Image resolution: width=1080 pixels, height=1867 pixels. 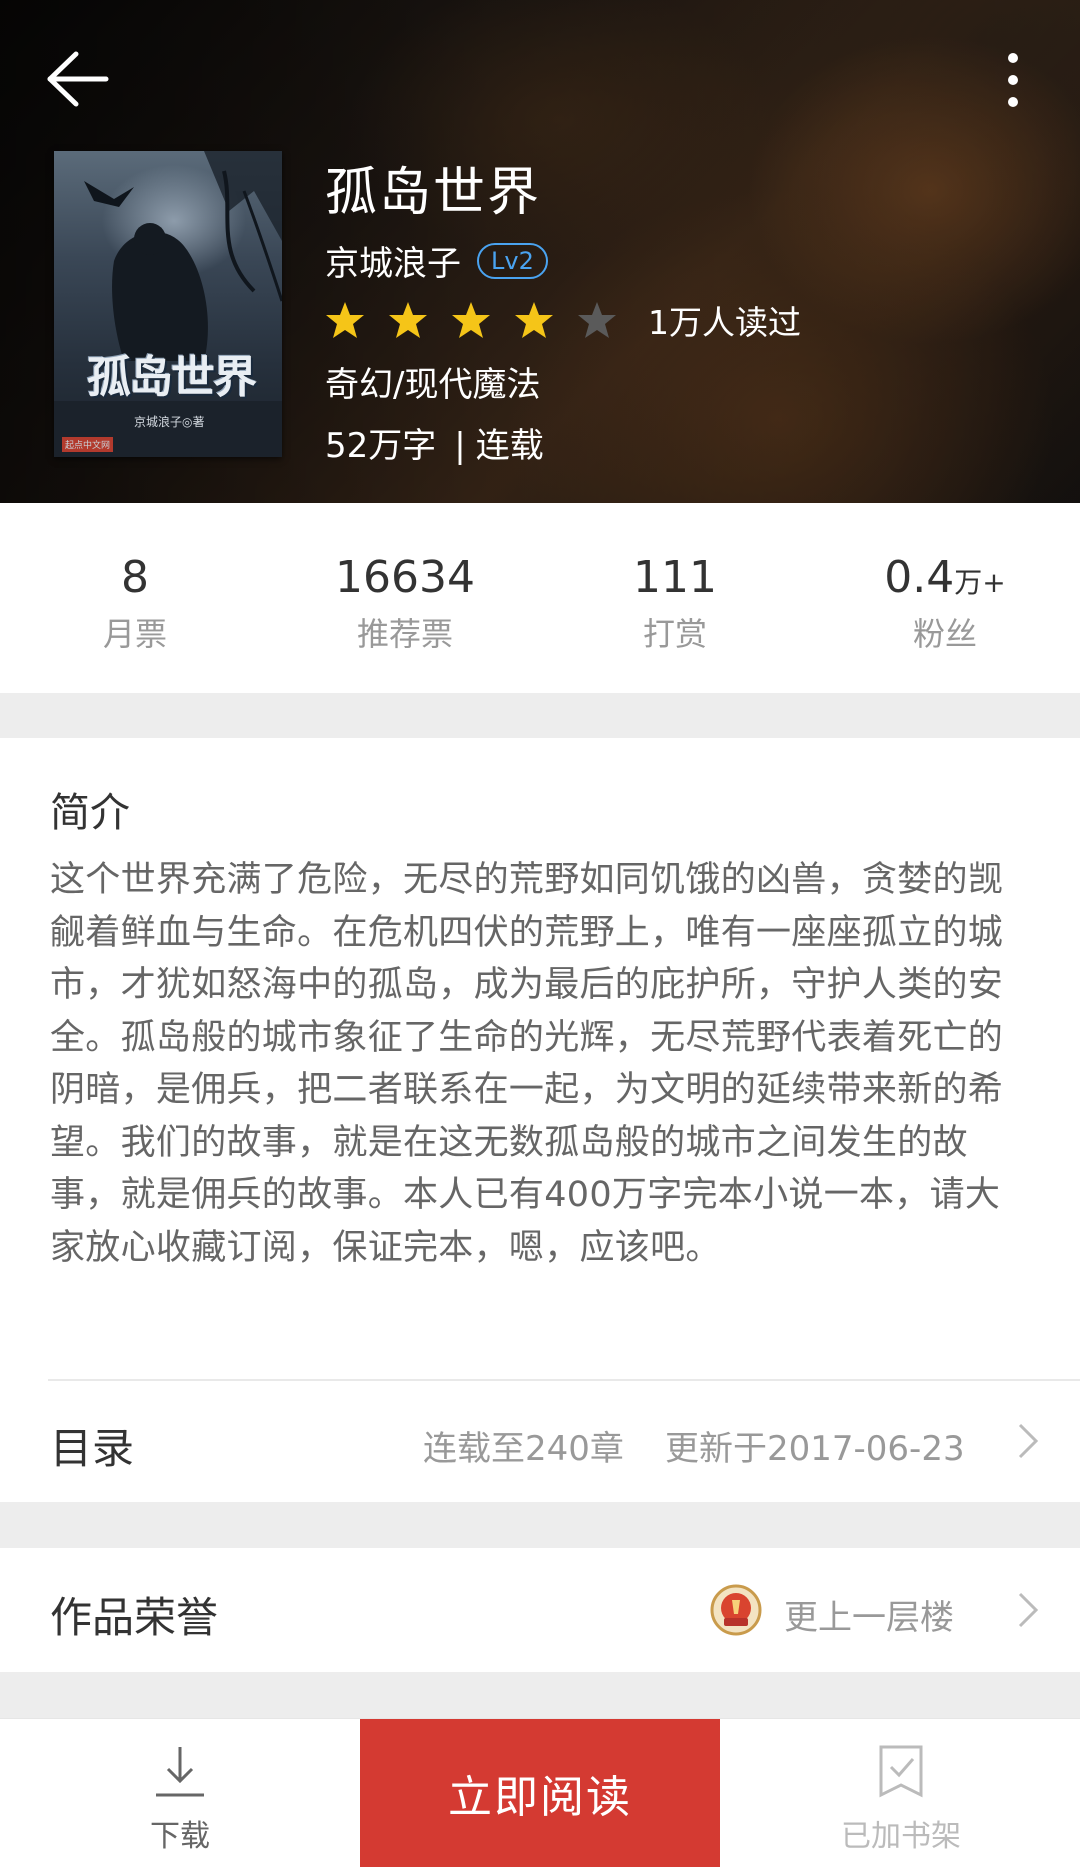 What do you see at coordinates (135, 577) in the screenshot?
I see `stat-value: 8` at bounding box center [135, 577].